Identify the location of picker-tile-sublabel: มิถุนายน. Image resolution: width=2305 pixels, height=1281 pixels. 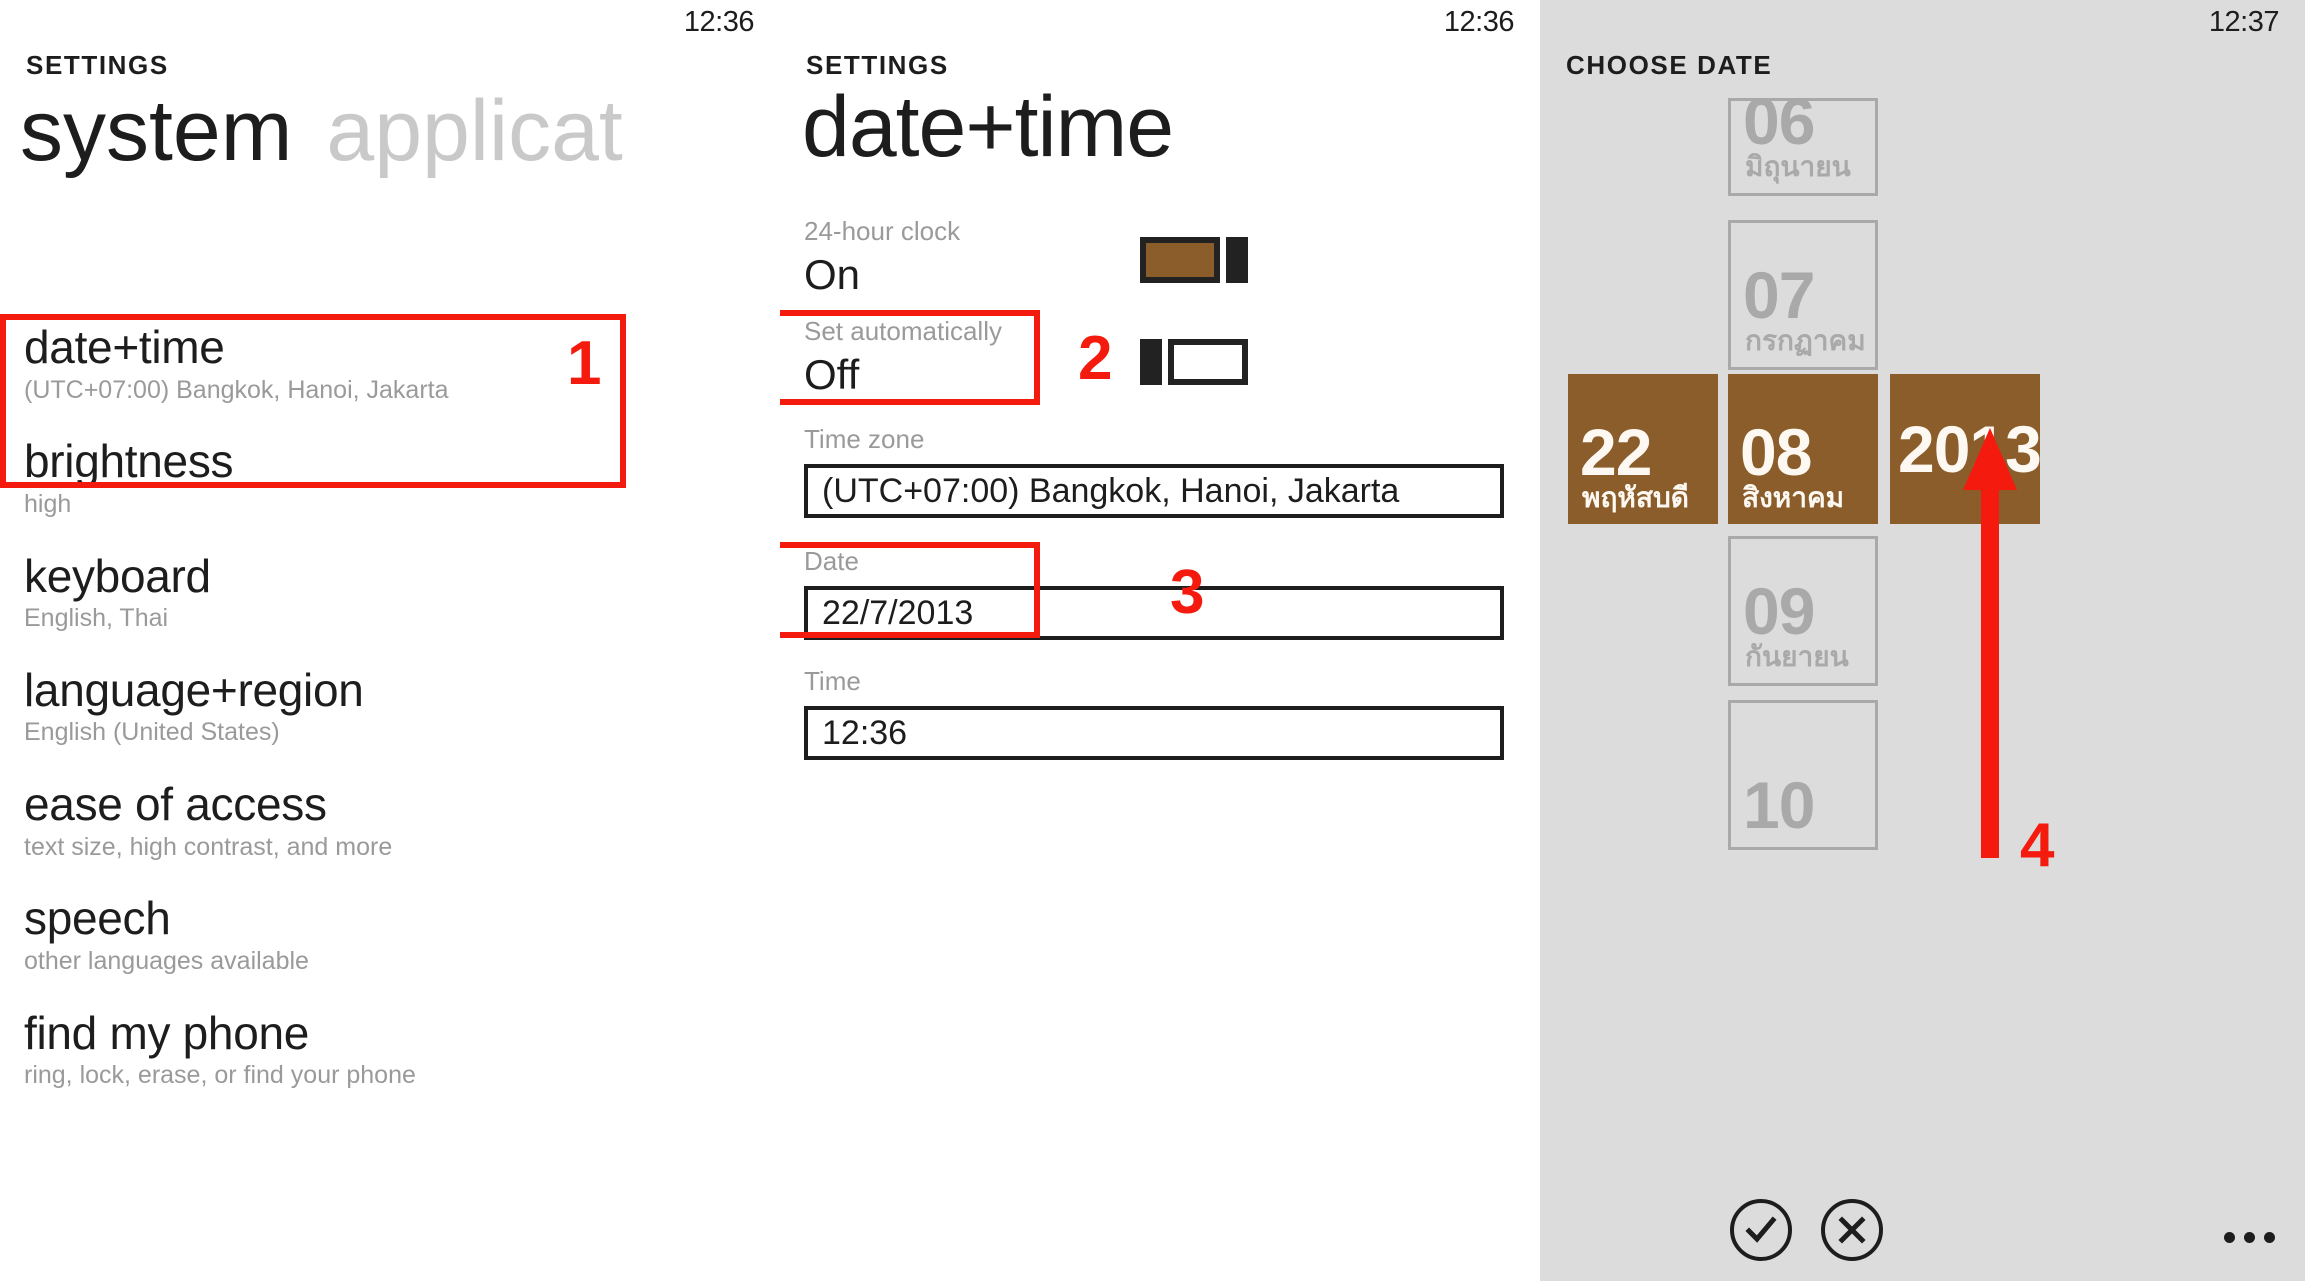
(1798, 167).